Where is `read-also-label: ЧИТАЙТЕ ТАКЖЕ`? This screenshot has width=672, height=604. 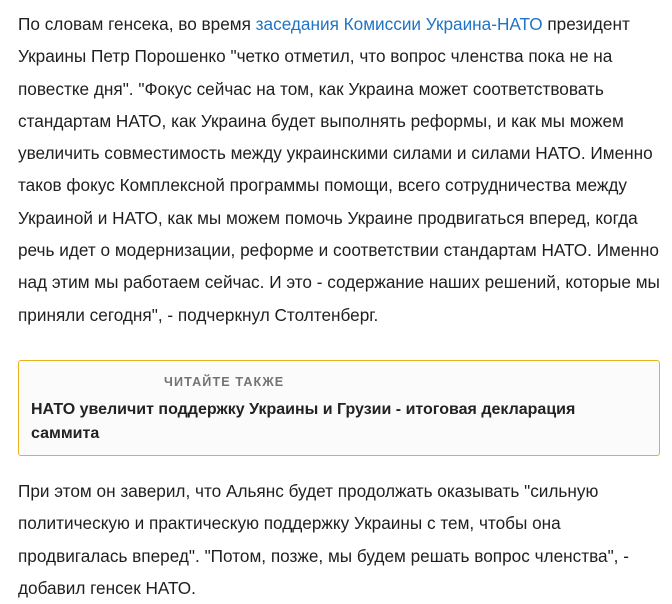 read-also-label: ЧИТАЙТЕ ТАКЖЕ is located at coordinates (224, 382).